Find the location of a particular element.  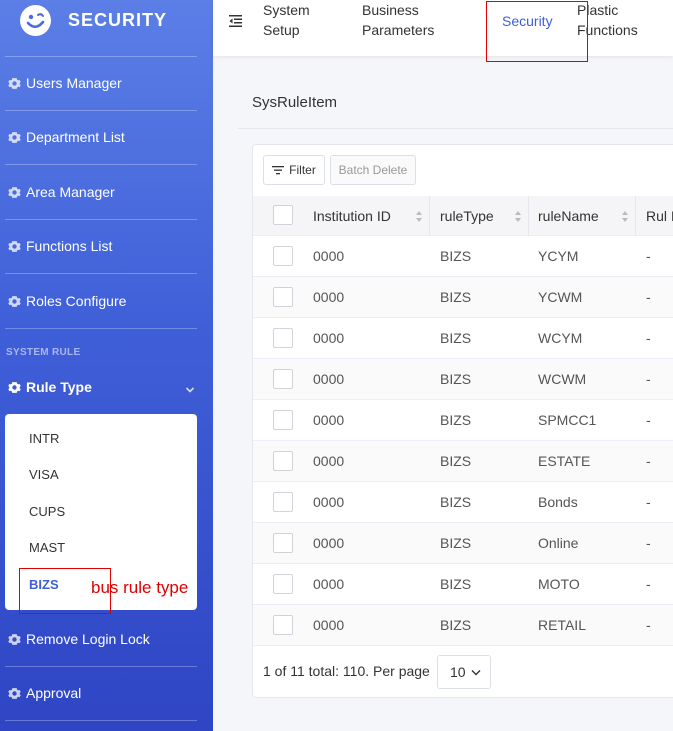

table-row: 0000 BIZS YCWM - is located at coordinates (463, 297).